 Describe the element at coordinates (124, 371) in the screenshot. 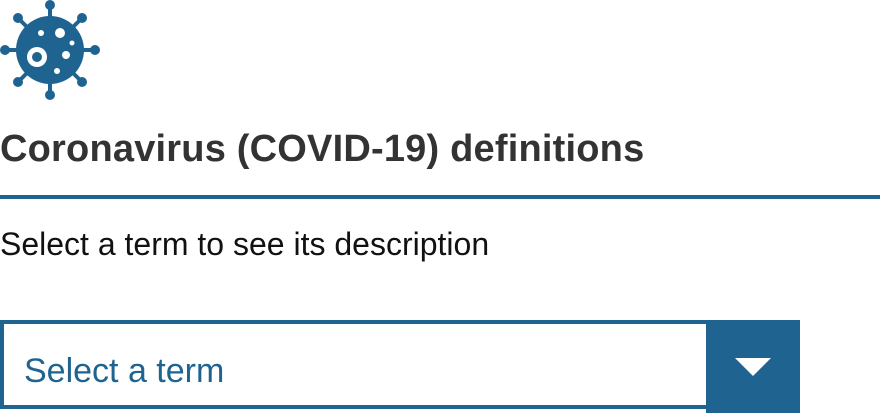

I see `term-select-placeholder: Select a term` at that location.